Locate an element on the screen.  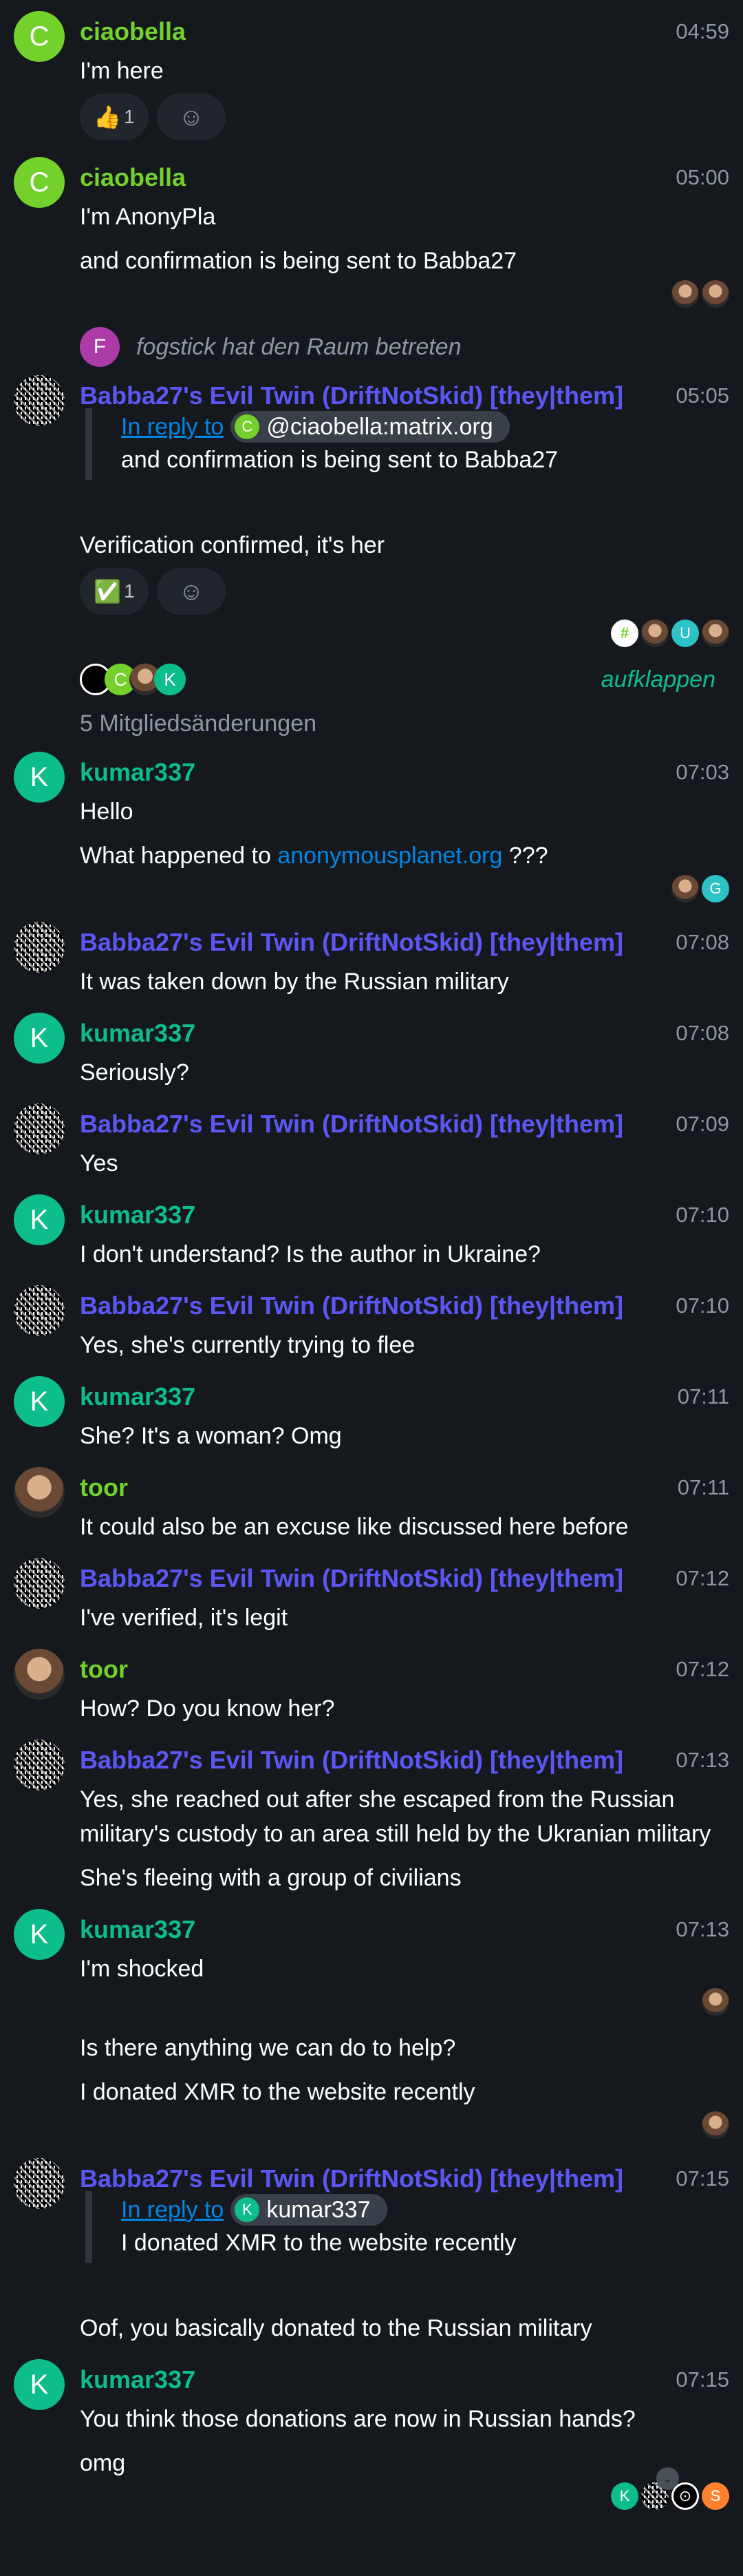
expand-link: aufklappen is located at coordinates (658, 680).